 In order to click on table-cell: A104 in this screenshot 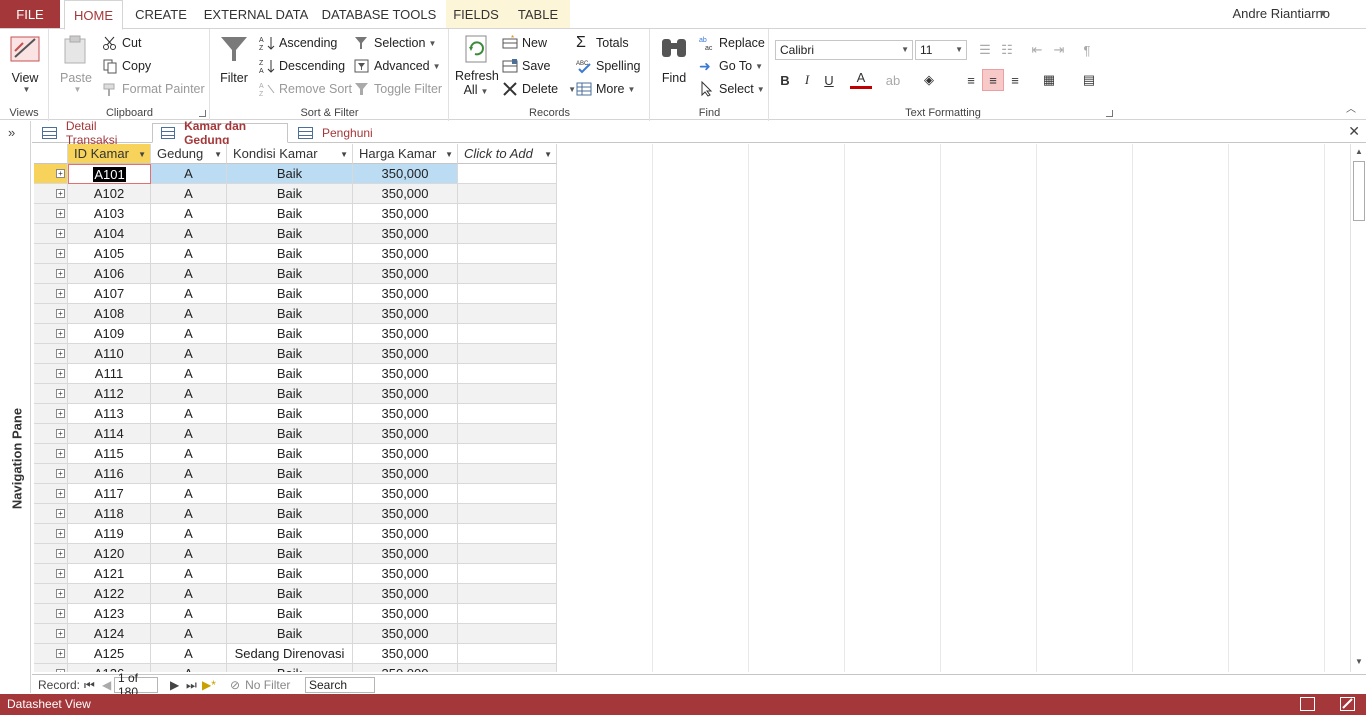, I will do `click(109, 234)`.